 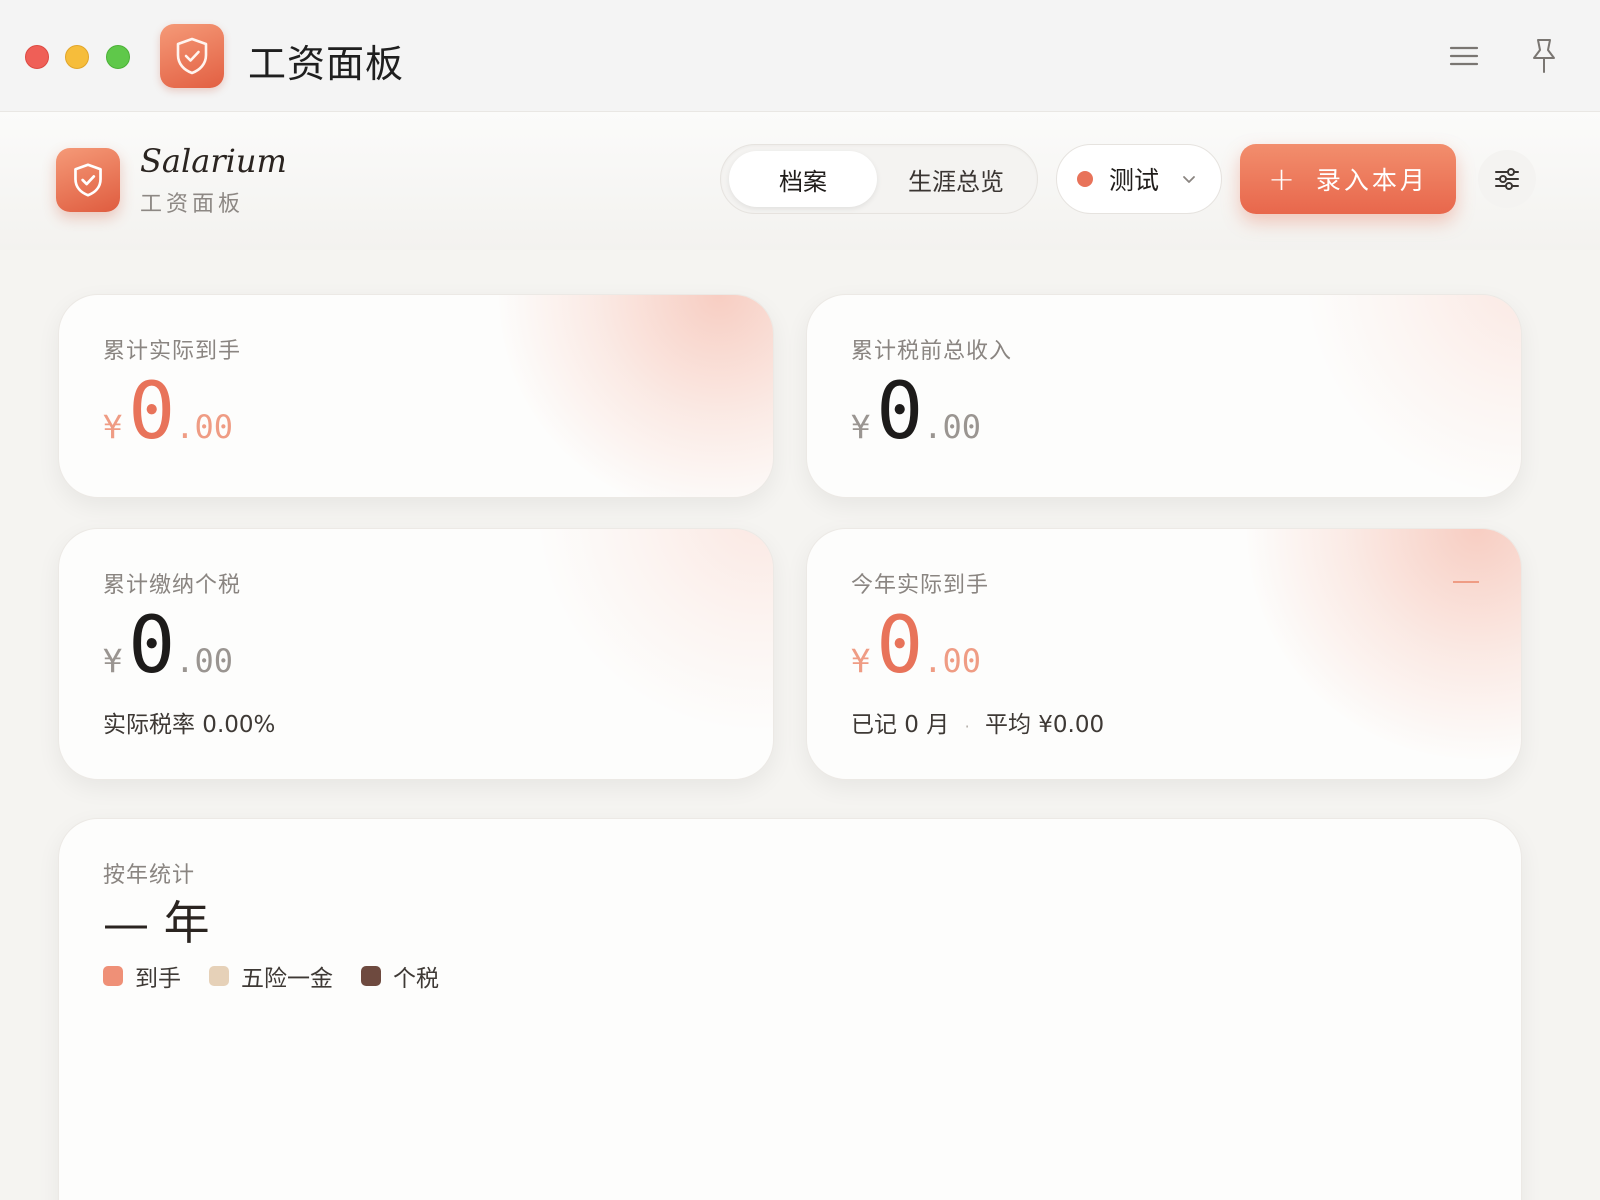 I want to click on net-total-card: 累计实际到手 ¥ 0 .00, so click(x=416, y=396).